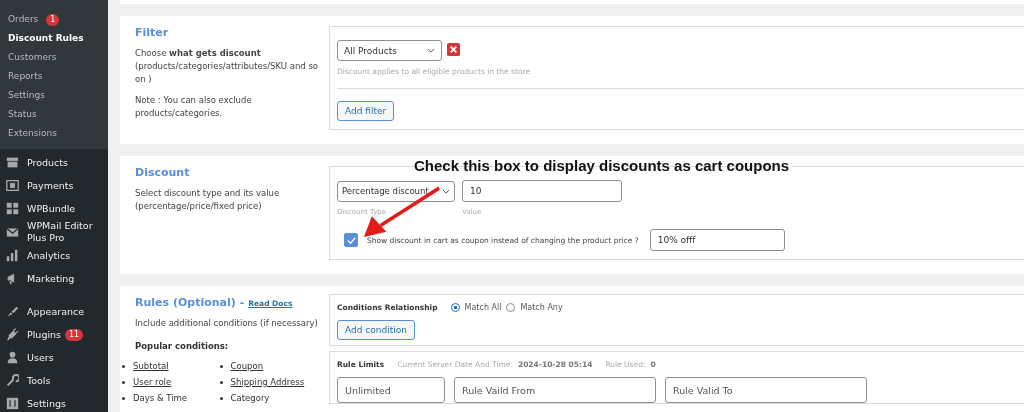 This screenshot has width=1024, height=412. I want to click on condition-text: Category, so click(250, 398).